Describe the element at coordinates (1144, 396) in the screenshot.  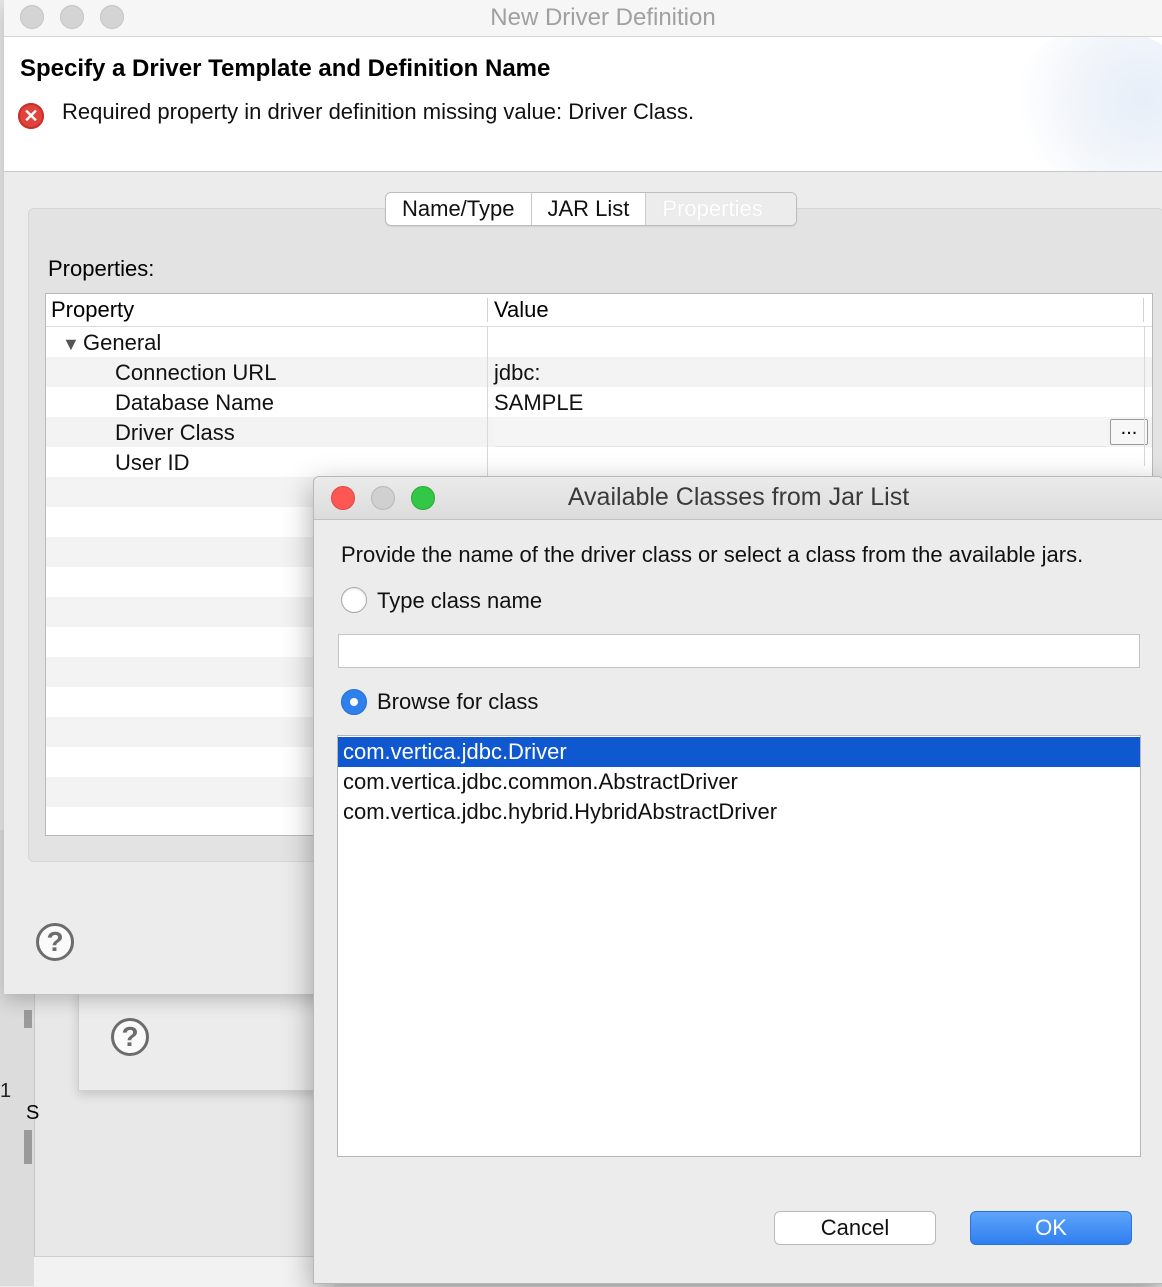
I see `column-grid-line` at that location.